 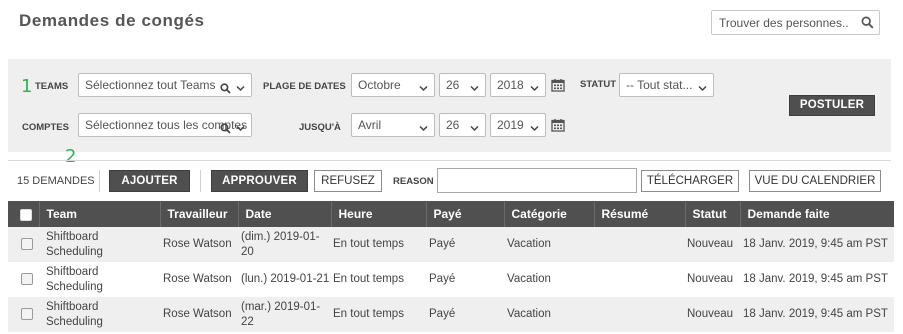 I want to click on teams-label: TEAMS, so click(x=52, y=86).